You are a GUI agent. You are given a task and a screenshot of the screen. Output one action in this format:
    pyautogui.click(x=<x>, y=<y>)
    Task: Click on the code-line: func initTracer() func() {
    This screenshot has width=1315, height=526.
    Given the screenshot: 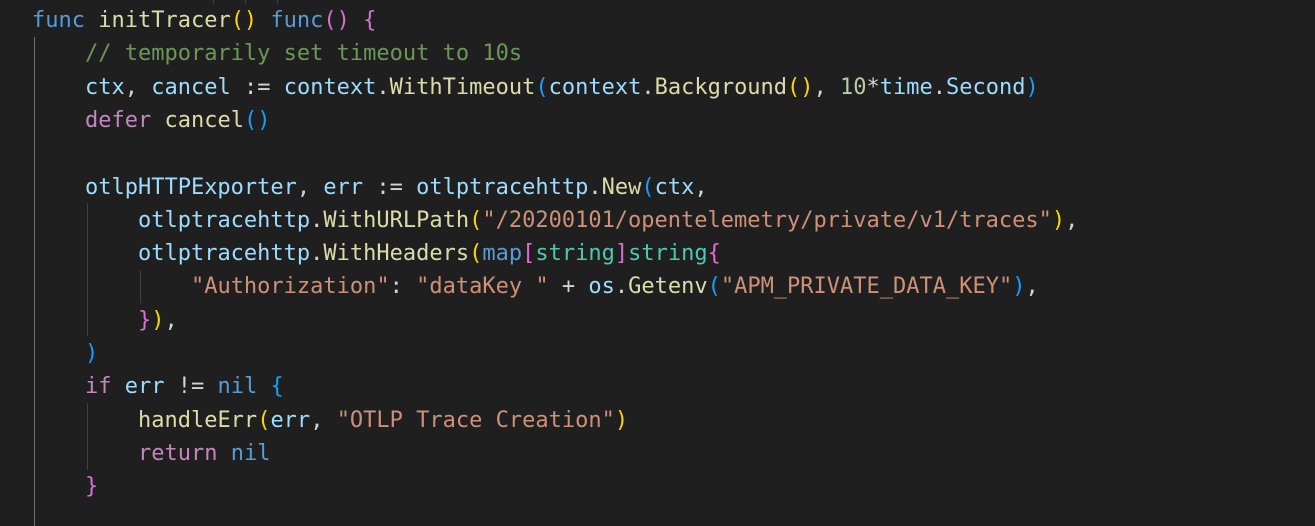 What is the action you would take?
    pyautogui.click(x=204, y=20)
    